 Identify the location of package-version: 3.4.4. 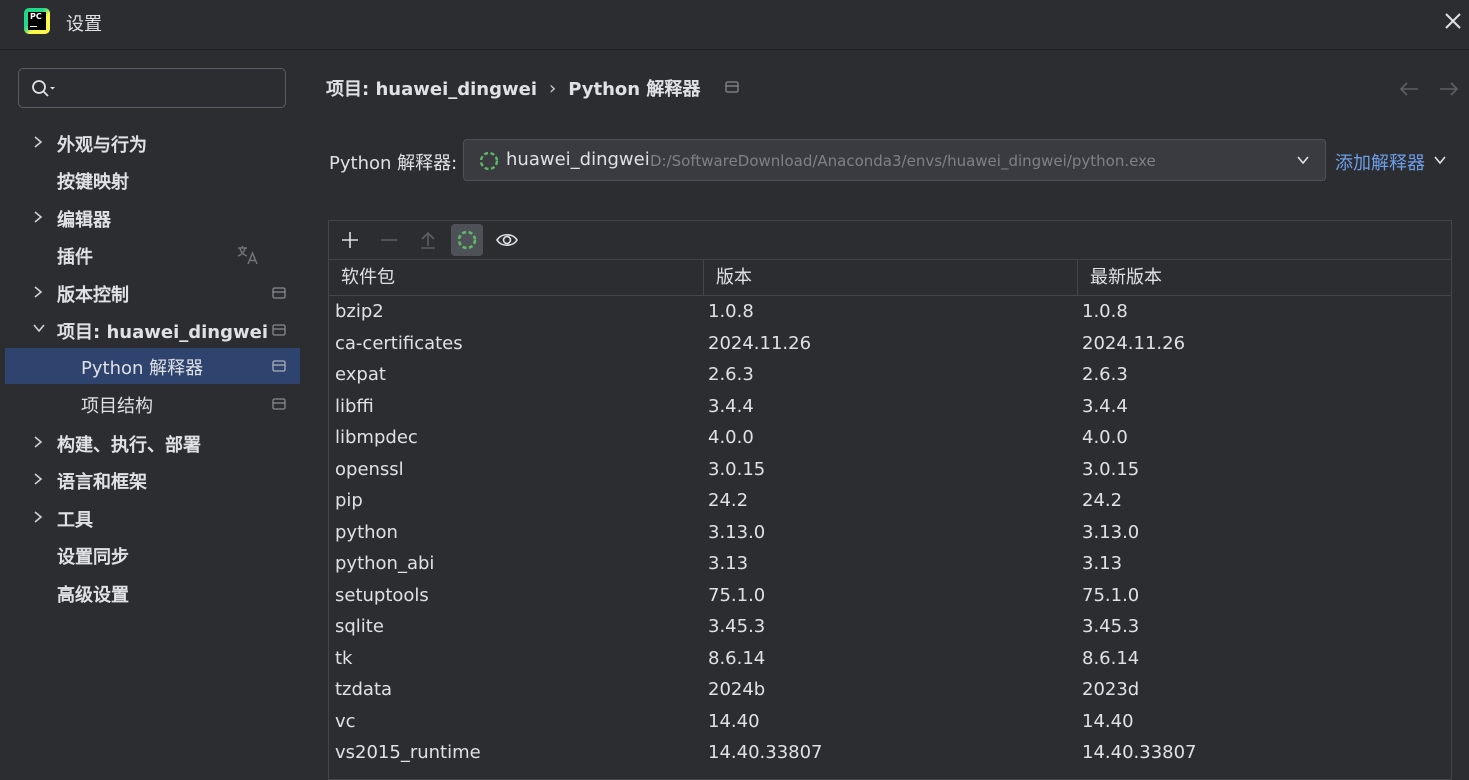
(731, 406).